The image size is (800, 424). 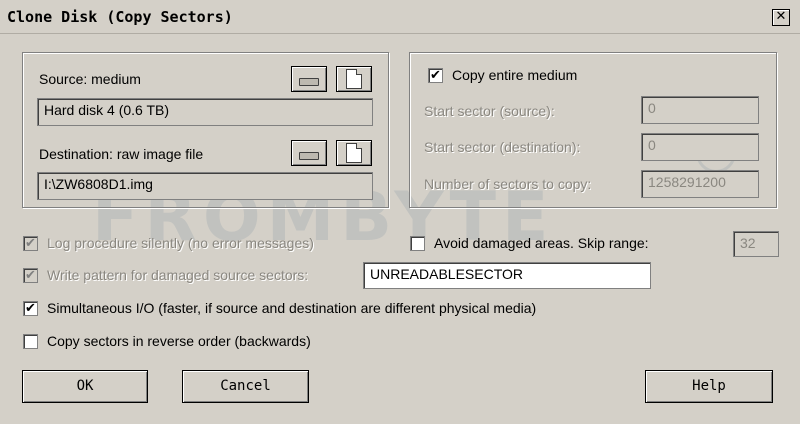 I want to click on source-select-drive-button, so click(x=309, y=79).